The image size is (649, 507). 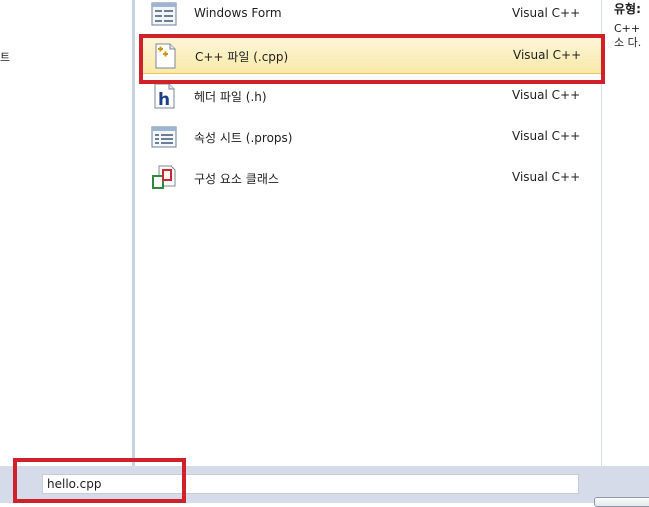 What do you see at coordinates (238, 13) in the screenshot?
I see `template-name: Windows Form` at bounding box center [238, 13].